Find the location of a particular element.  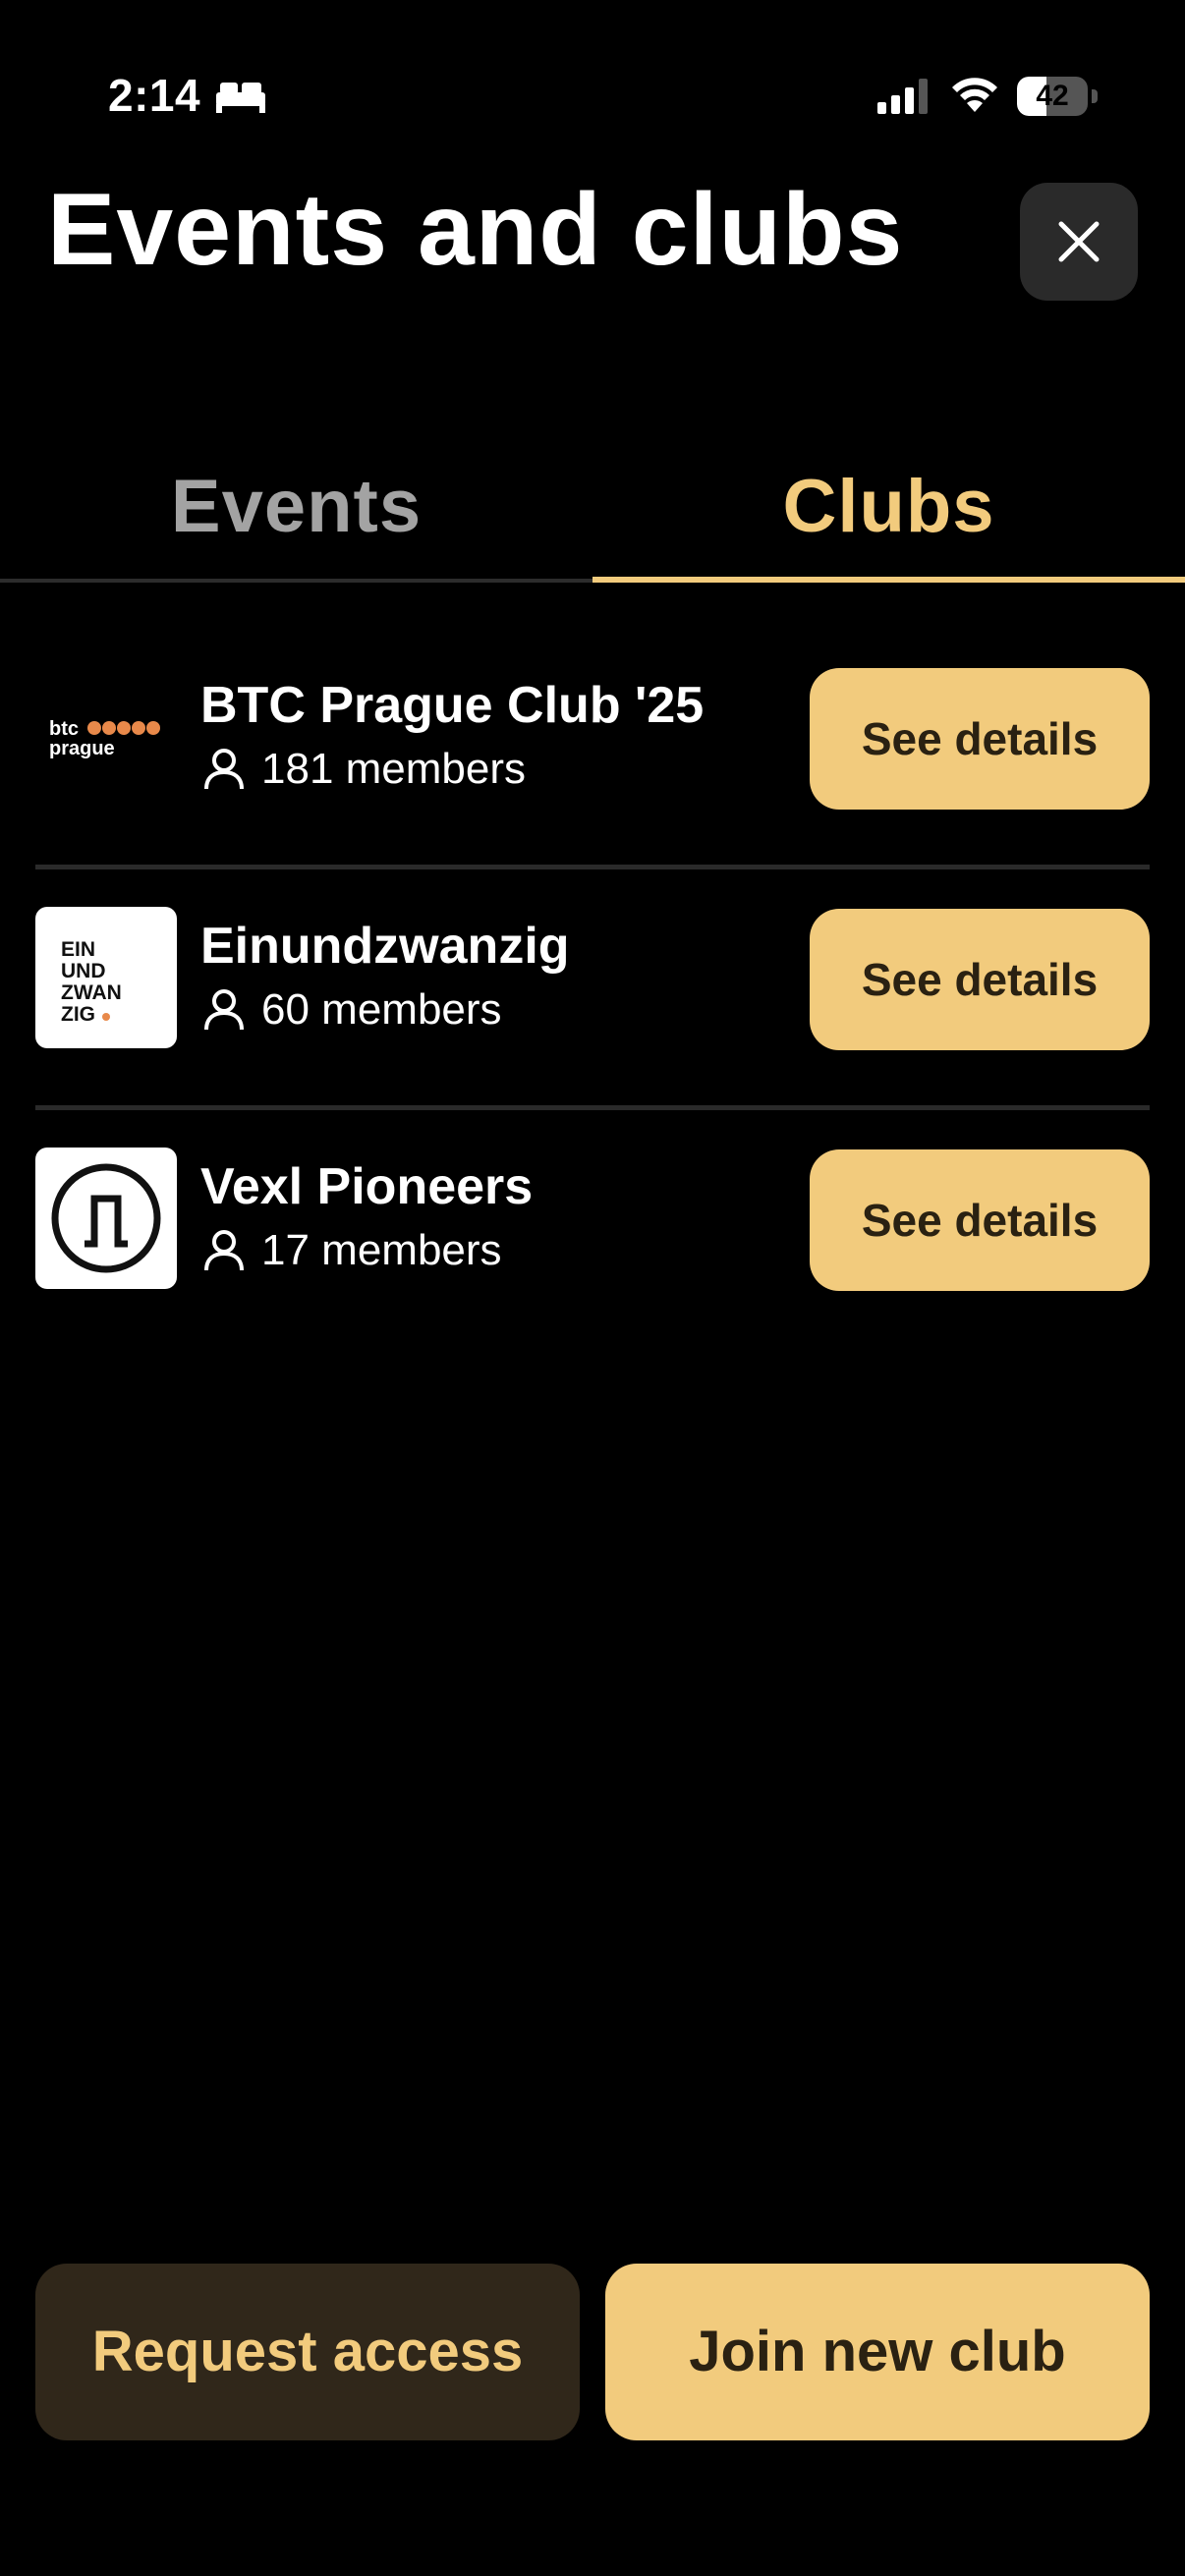

svg-text: EIN is located at coordinates (78, 949).